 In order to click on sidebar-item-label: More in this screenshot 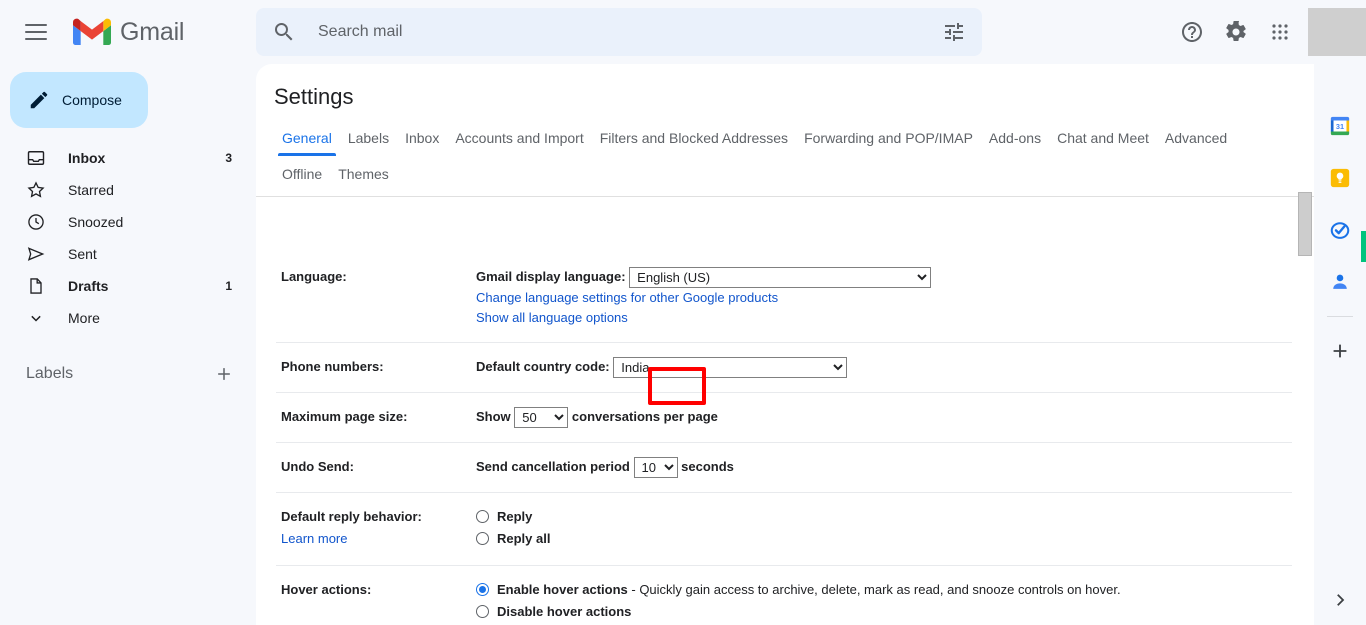, I will do `click(84, 318)`.